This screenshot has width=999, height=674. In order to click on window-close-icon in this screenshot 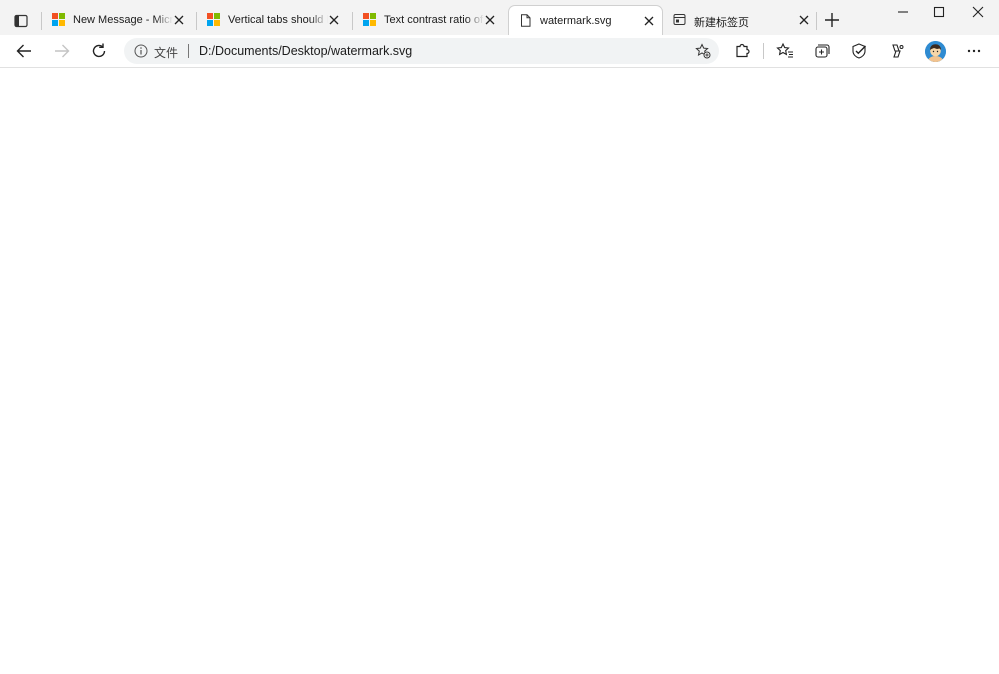, I will do `click(978, 12)`.